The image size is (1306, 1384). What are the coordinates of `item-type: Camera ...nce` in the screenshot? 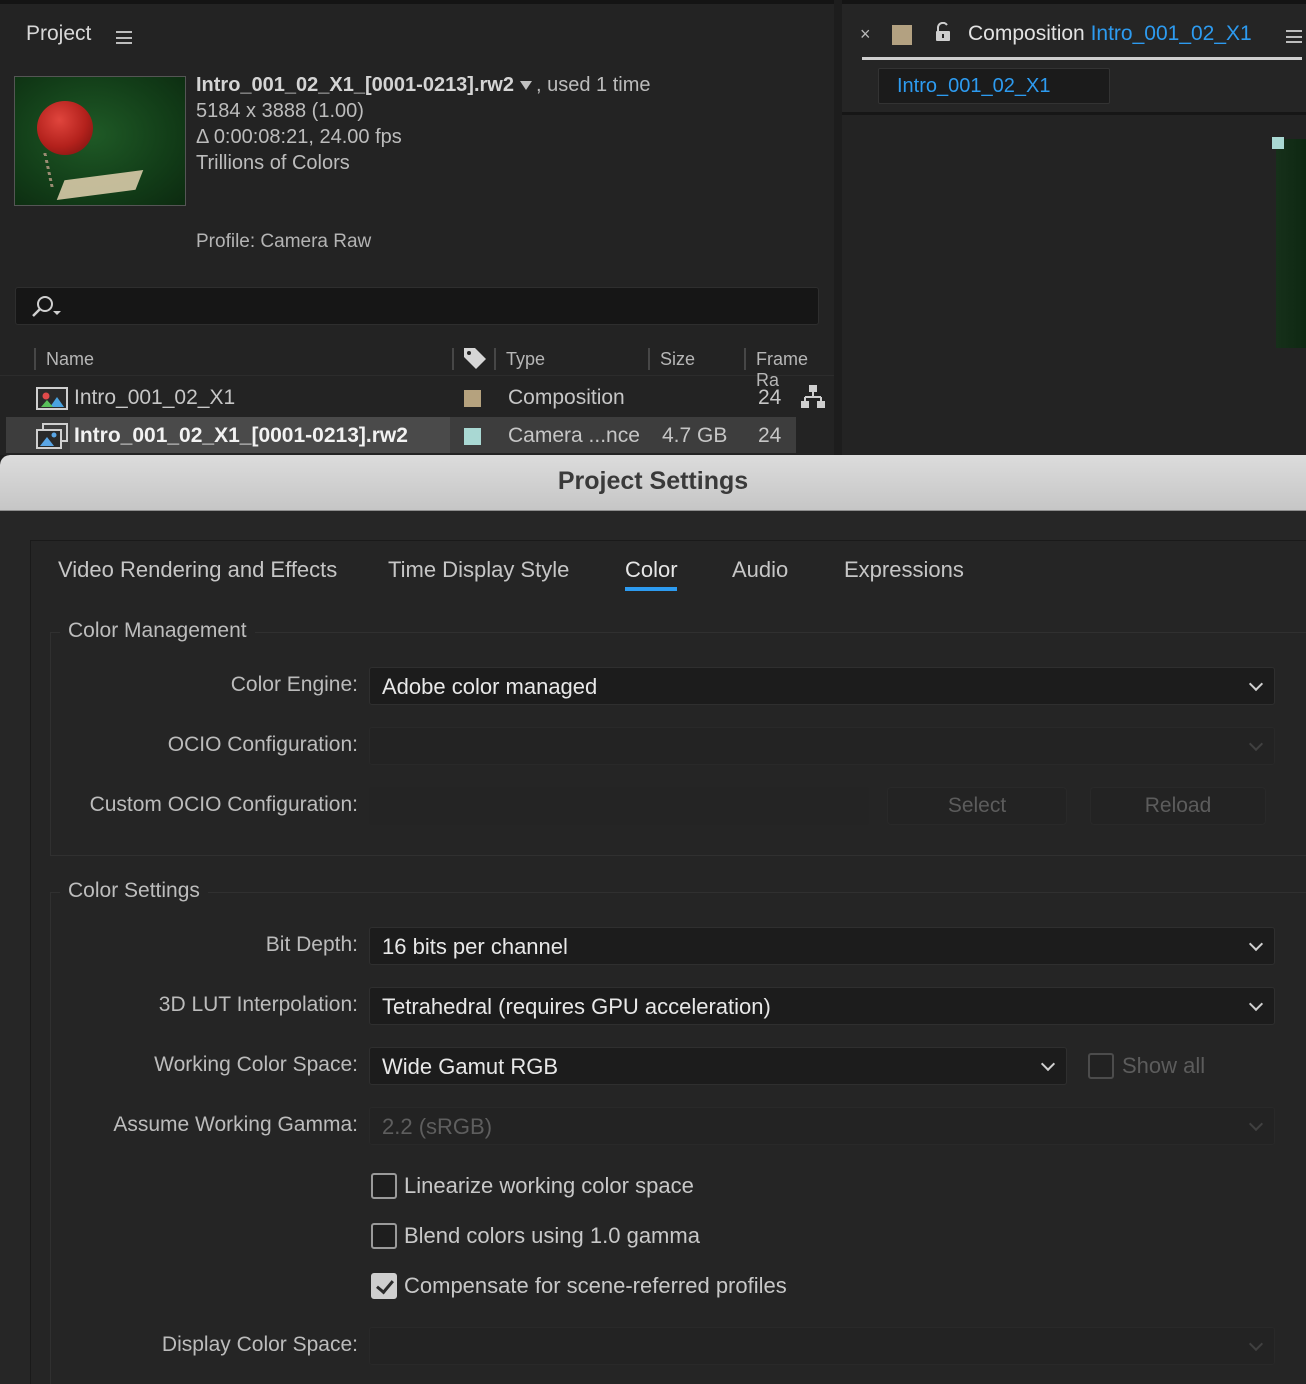 It's located at (574, 435).